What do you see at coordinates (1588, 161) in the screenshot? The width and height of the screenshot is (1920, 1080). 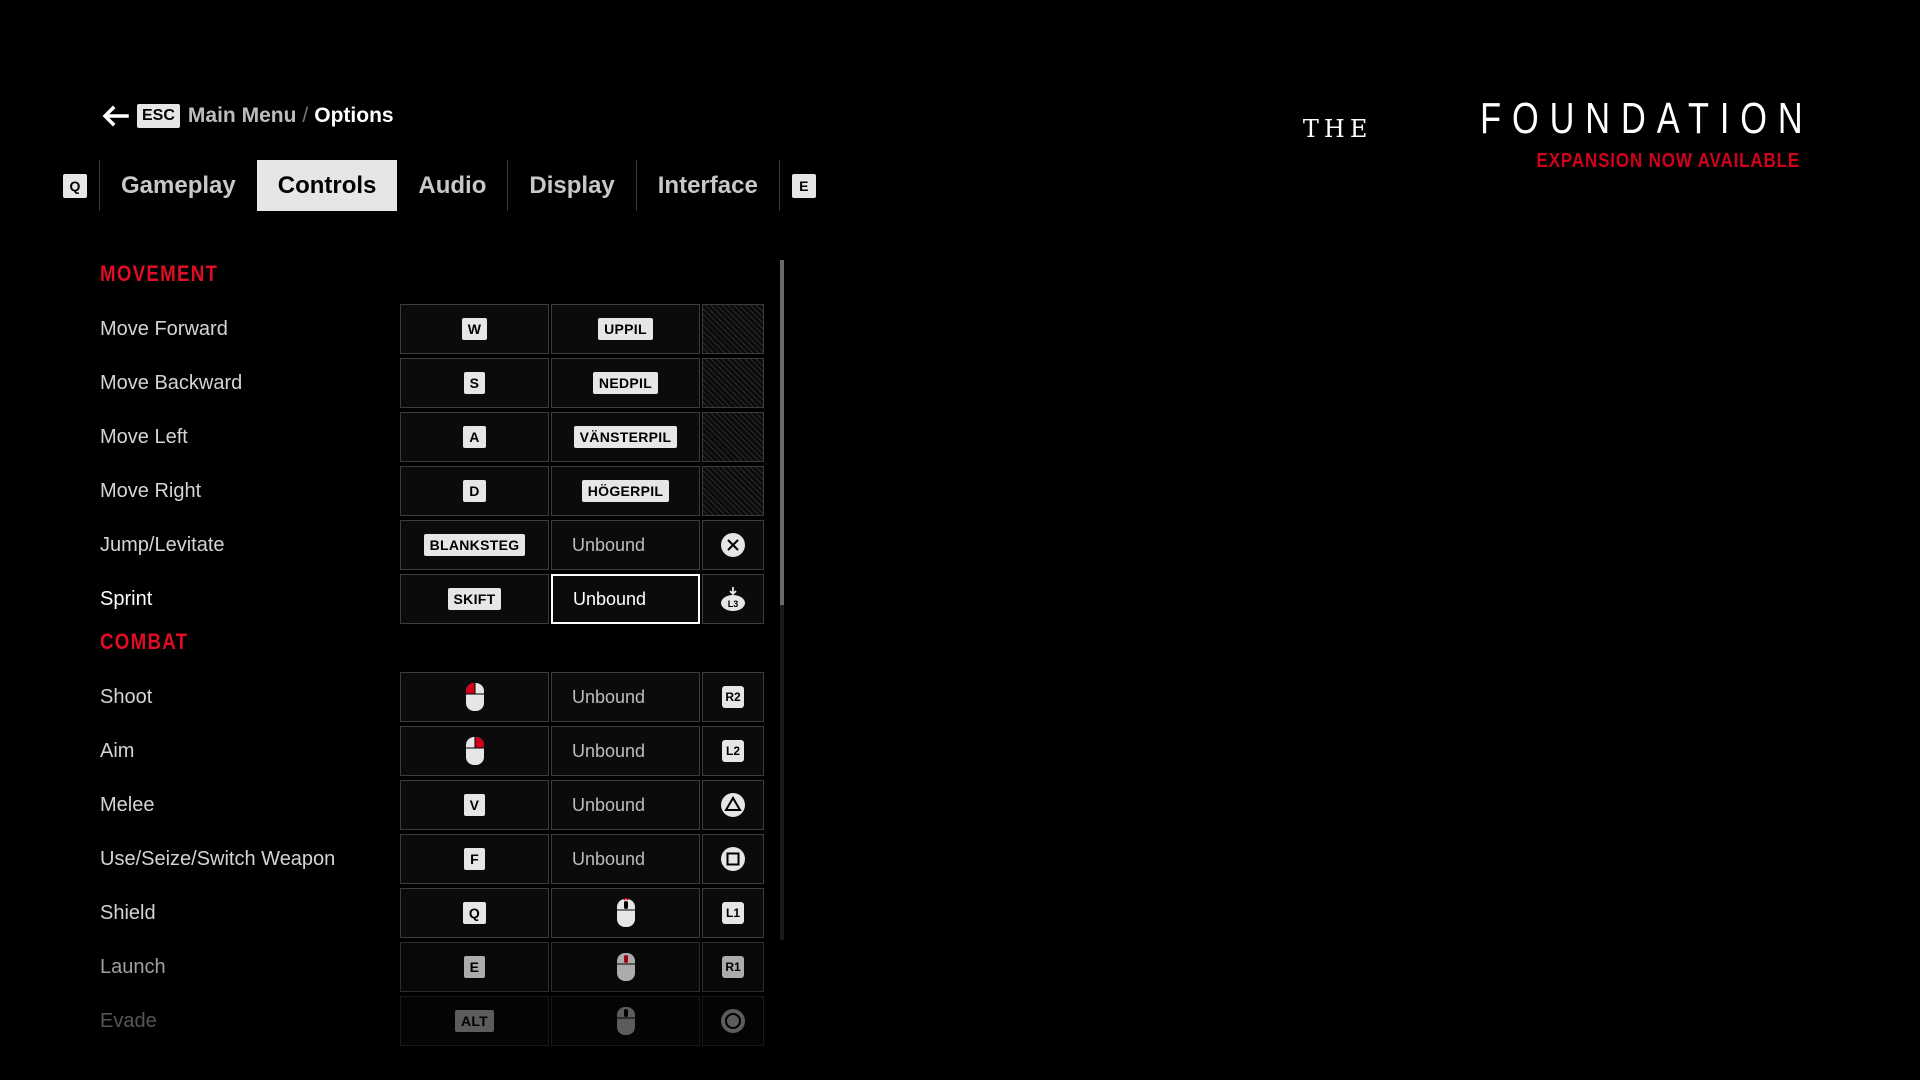 I see `expansion-banner: EXPANSION NOW AVAILABLE` at bounding box center [1588, 161].